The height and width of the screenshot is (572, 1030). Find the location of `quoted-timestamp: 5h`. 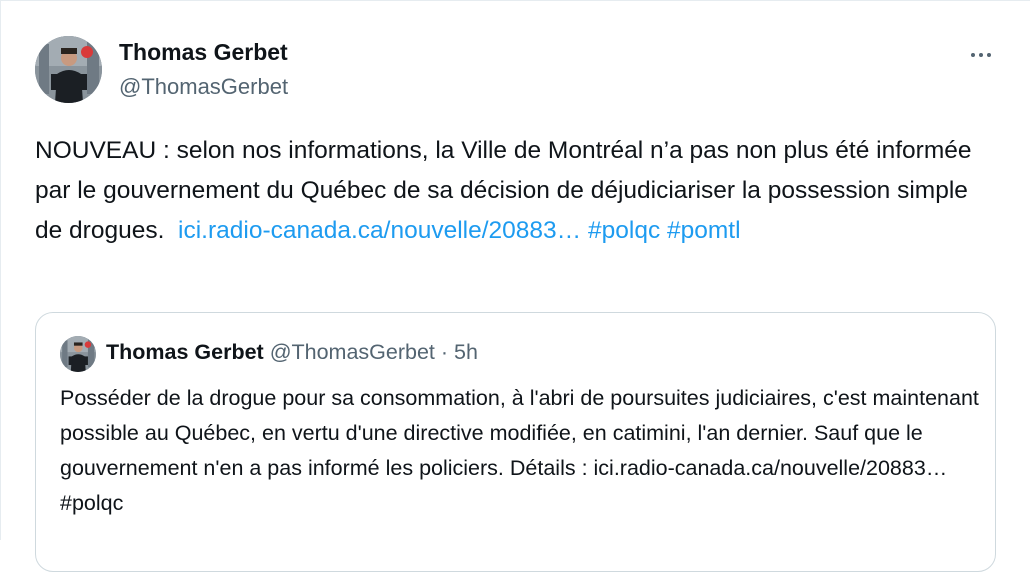

quoted-timestamp: 5h is located at coordinates (466, 352).